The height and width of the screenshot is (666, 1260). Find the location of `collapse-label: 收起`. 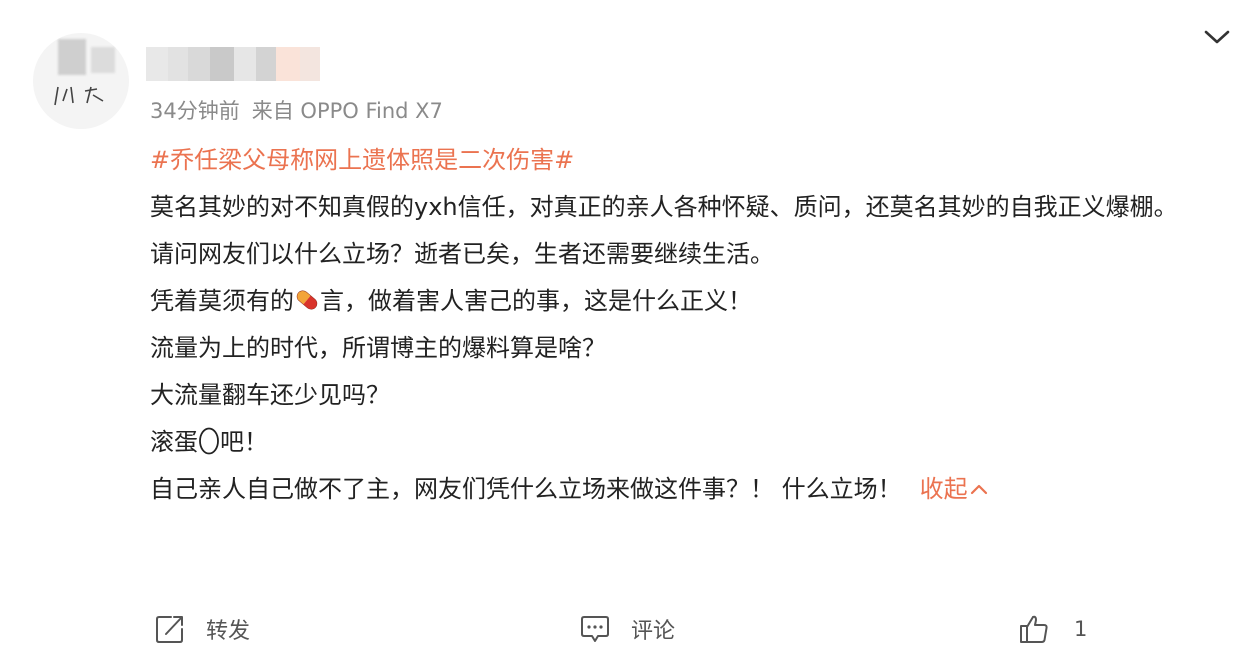

collapse-label: 收起 is located at coordinates (943, 489).